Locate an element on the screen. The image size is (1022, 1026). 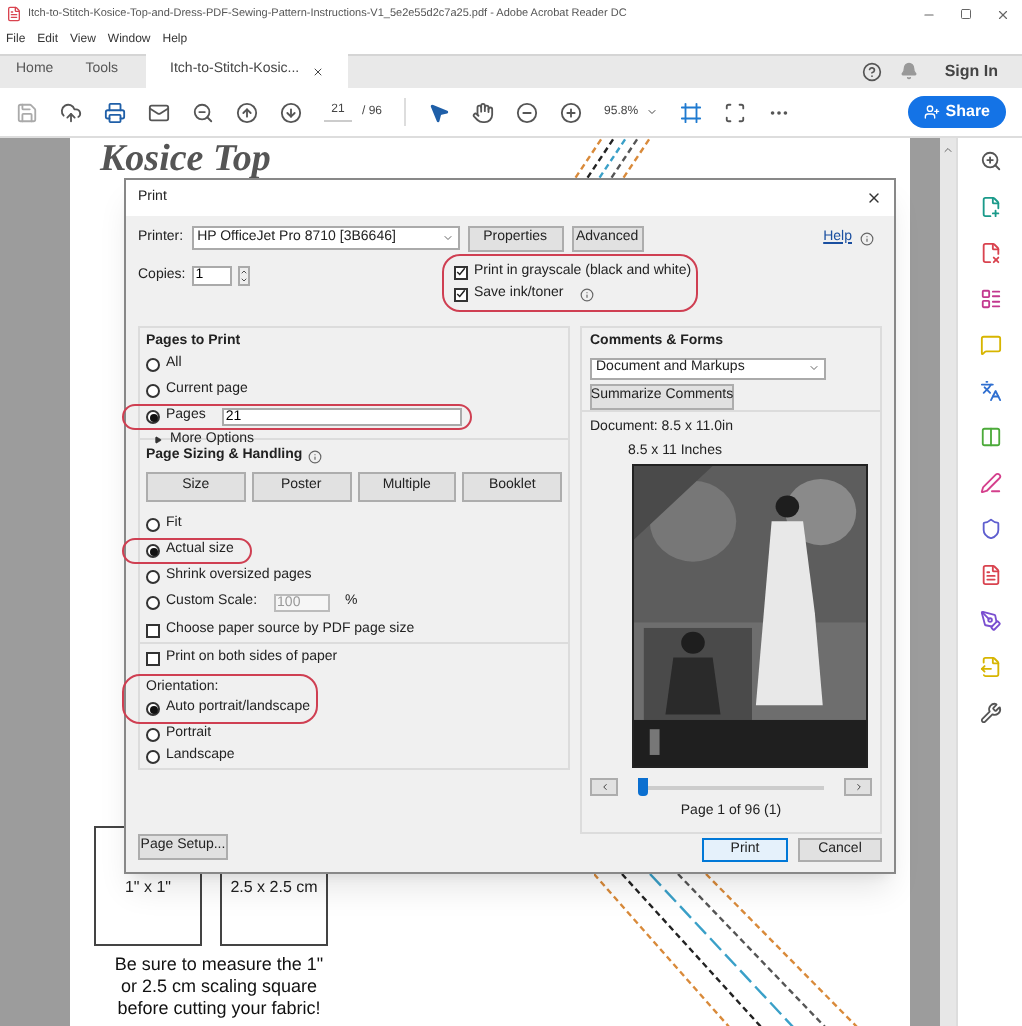
measure-note: Be sure to measure the 1" or 2.5 cm scaling square before cutting your fabric! is located at coordinates (219, 987).